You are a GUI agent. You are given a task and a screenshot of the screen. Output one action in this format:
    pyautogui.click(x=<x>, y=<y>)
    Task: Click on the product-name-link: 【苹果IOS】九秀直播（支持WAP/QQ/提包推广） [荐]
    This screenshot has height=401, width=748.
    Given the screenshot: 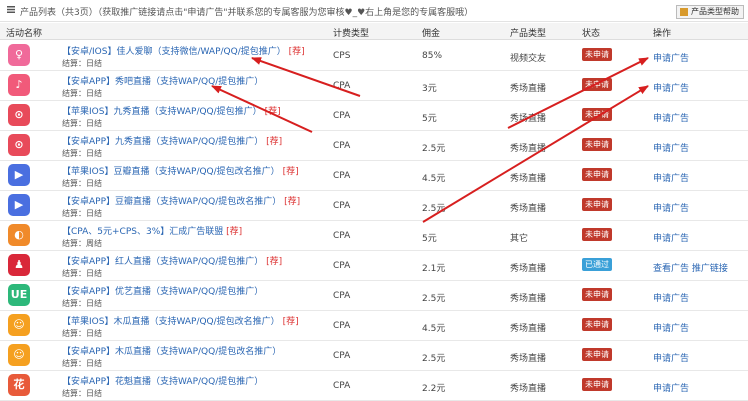 What is the action you would take?
    pyautogui.click(x=171, y=110)
    